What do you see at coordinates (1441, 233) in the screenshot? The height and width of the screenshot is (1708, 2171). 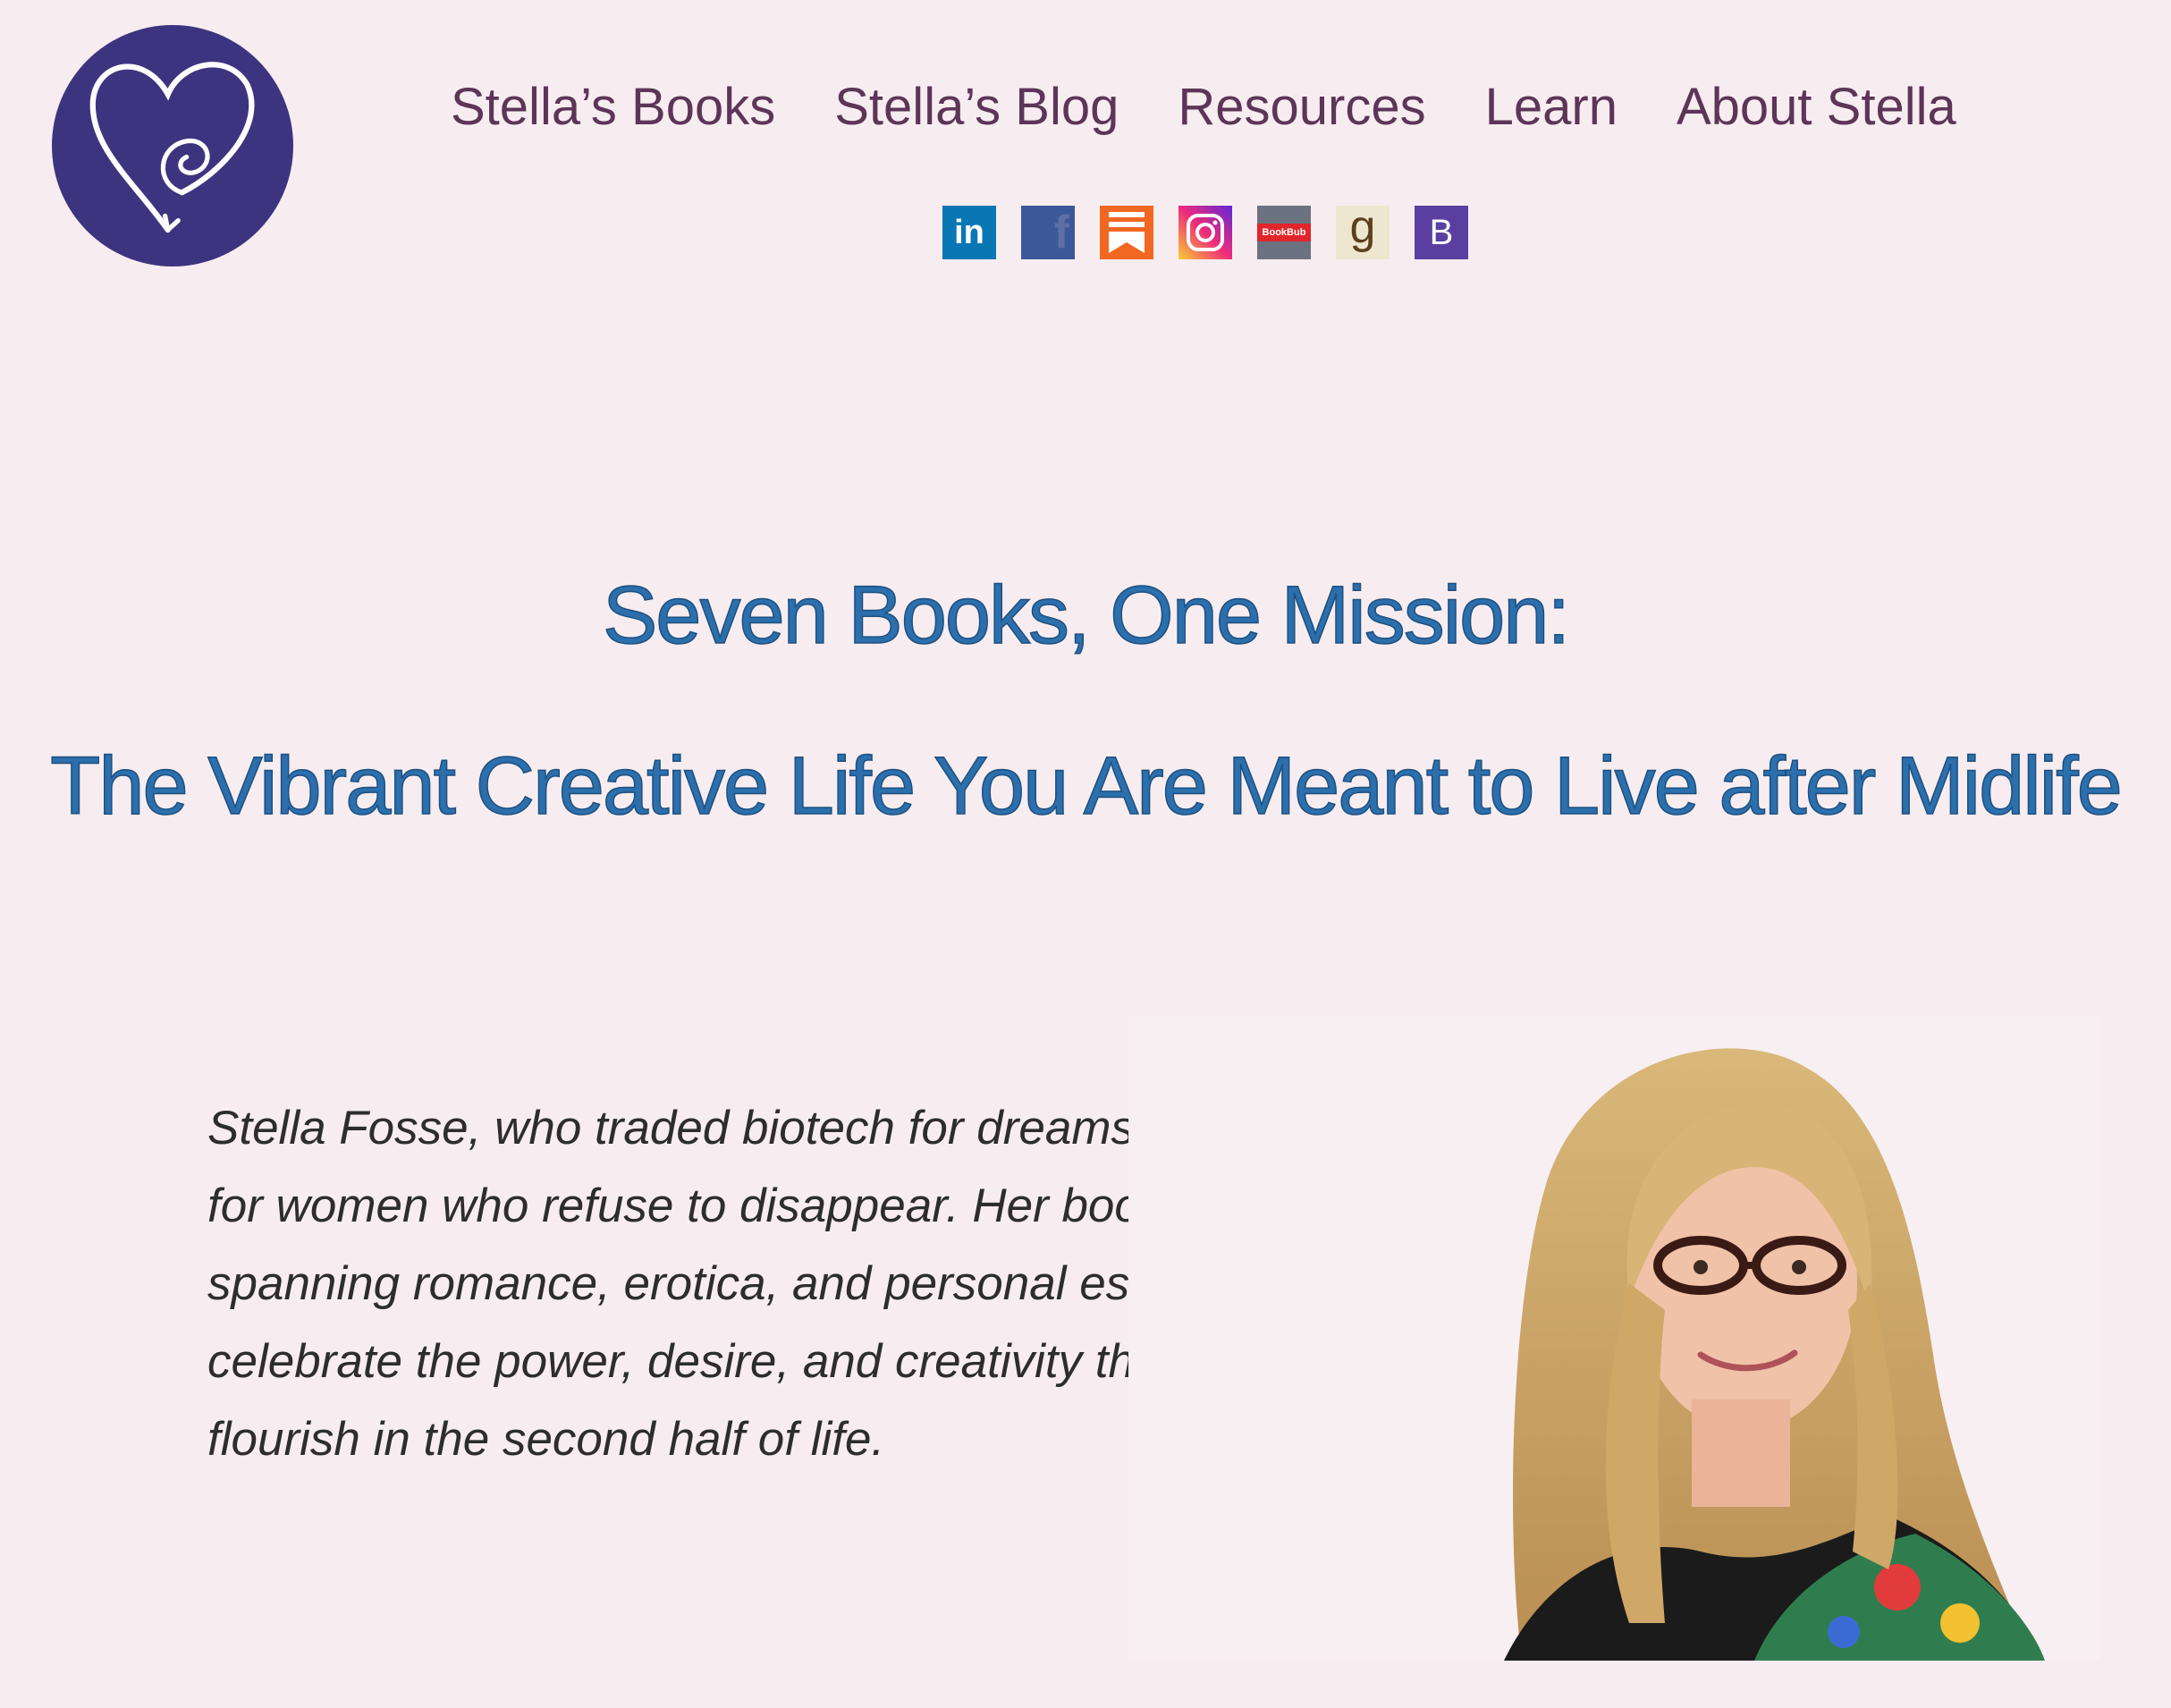 I see `bookshop-icon: B` at bounding box center [1441, 233].